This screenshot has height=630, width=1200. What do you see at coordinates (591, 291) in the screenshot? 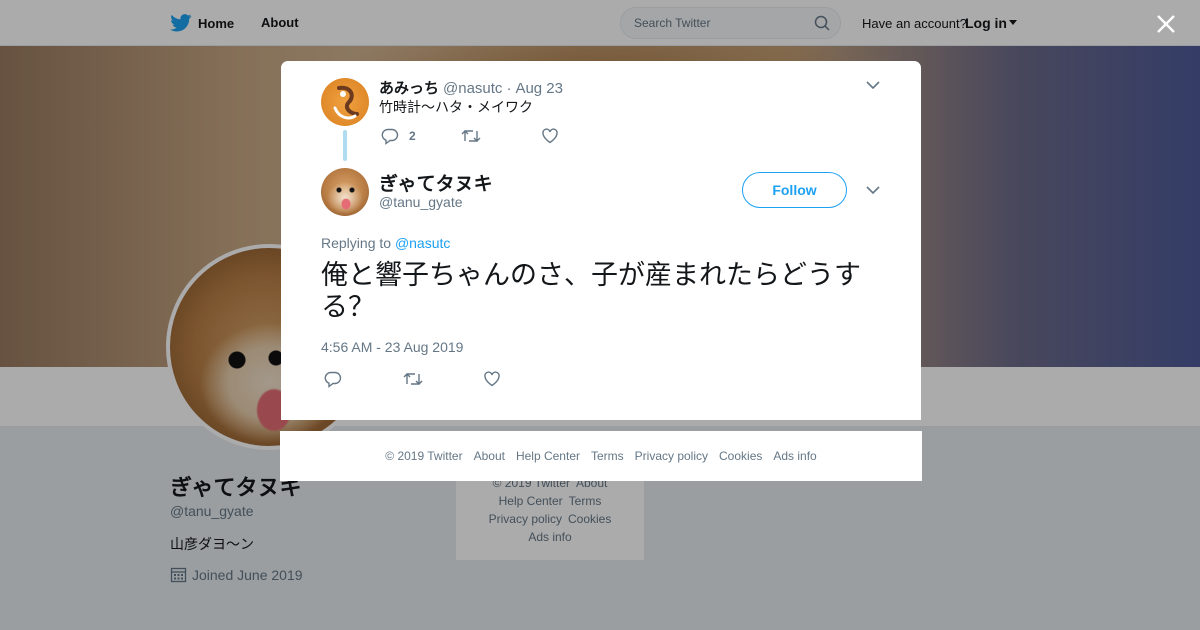
I see `tweet-text: 俺と響子ちゃんのさ、子が産まれたらどうする？` at bounding box center [591, 291].